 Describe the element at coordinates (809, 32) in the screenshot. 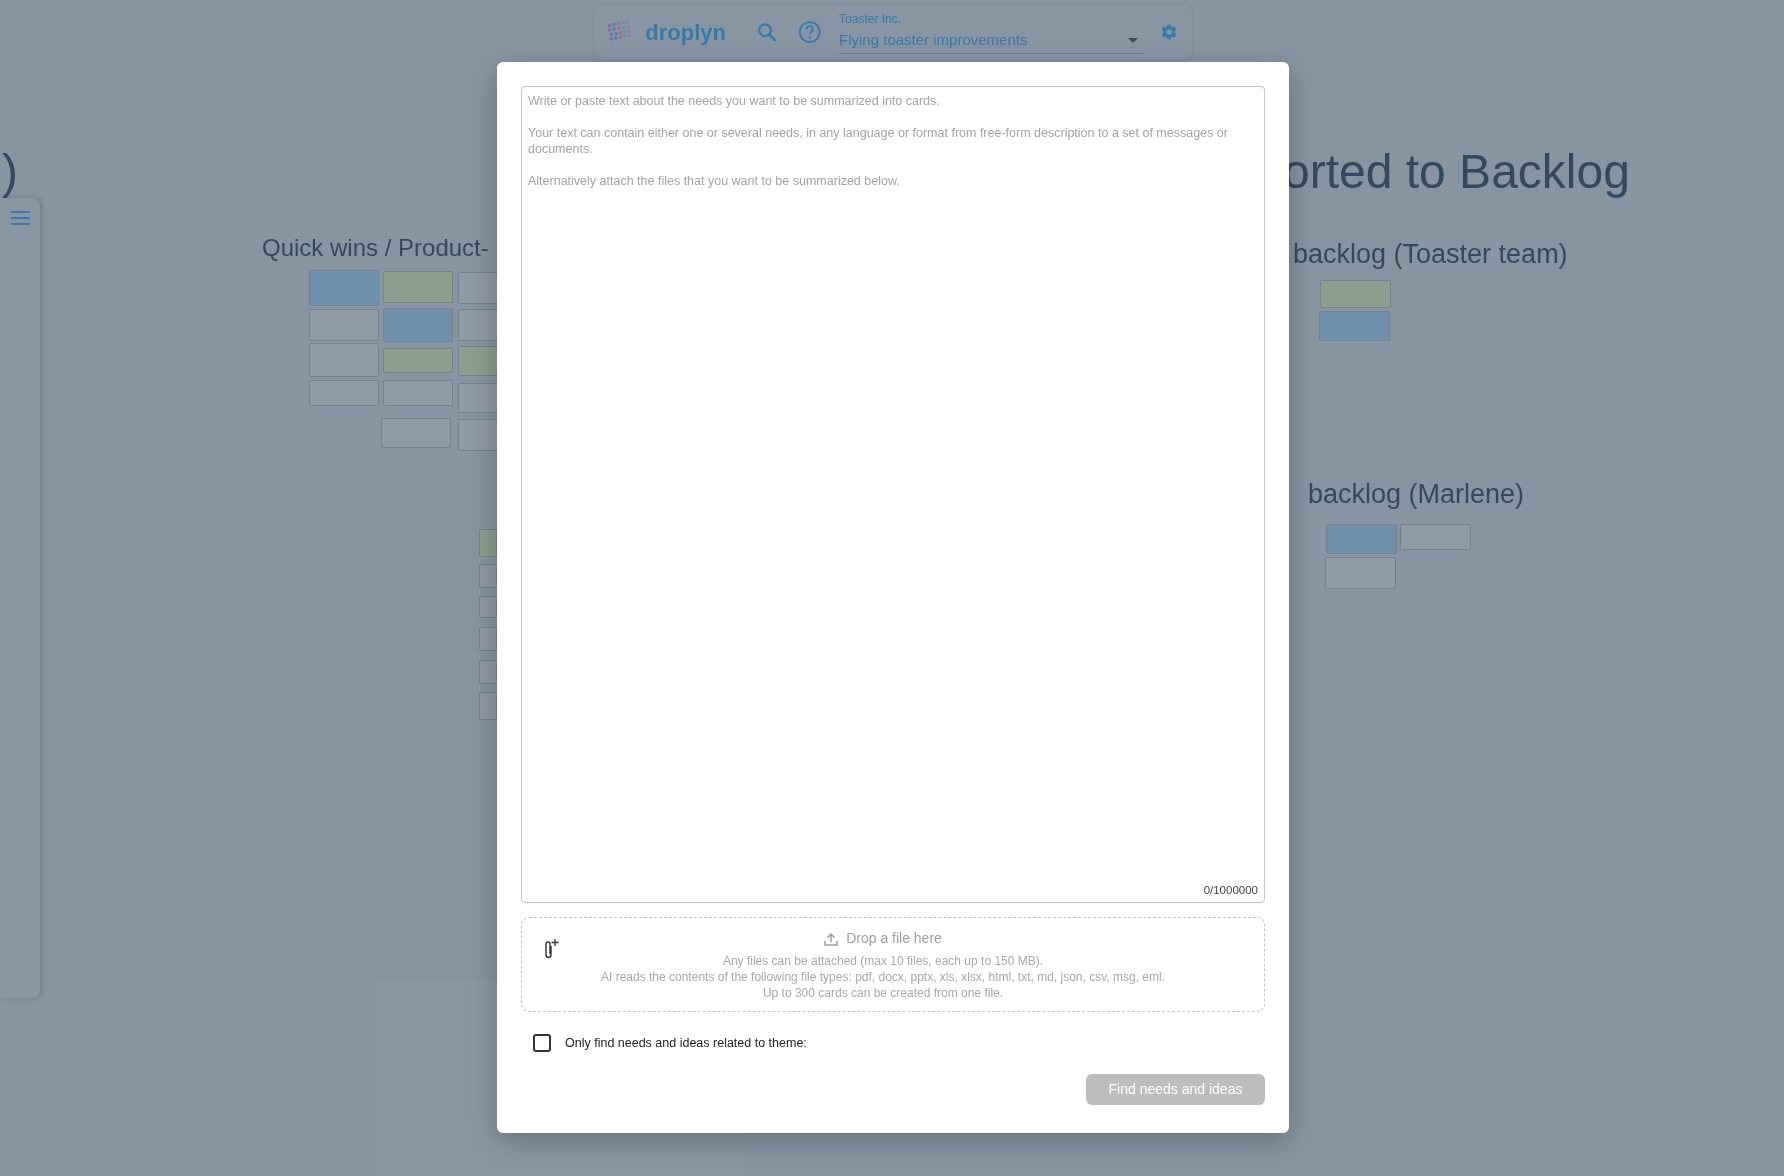

I see `help-icon` at that location.